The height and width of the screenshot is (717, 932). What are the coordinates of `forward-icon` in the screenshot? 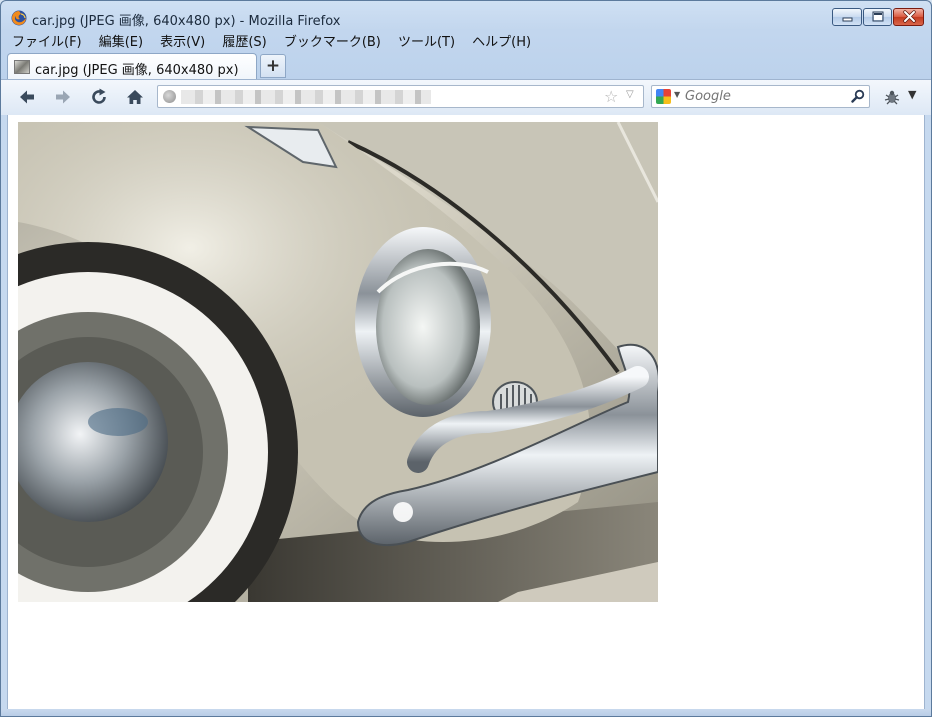 It's located at (63, 97).